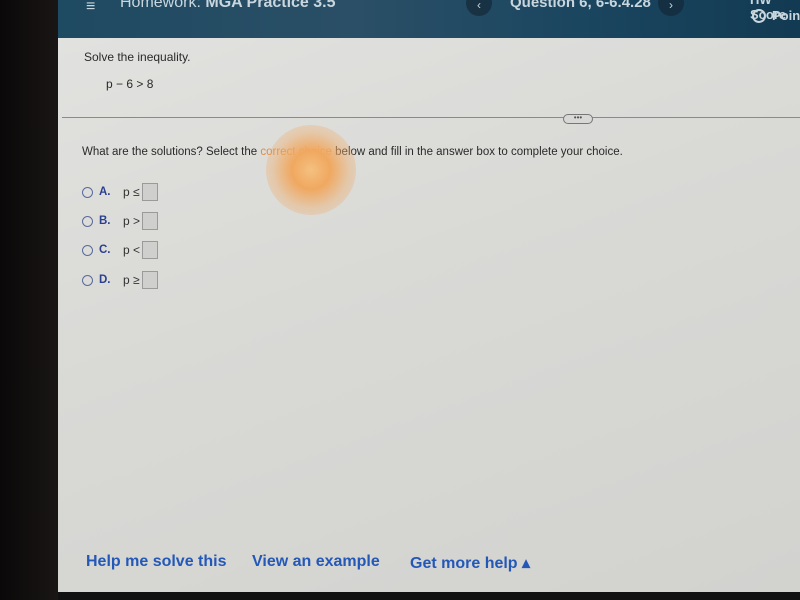 Image resolution: width=800 pixels, height=600 pixels. I want to click on choice-letter: D., so click(105, 280).